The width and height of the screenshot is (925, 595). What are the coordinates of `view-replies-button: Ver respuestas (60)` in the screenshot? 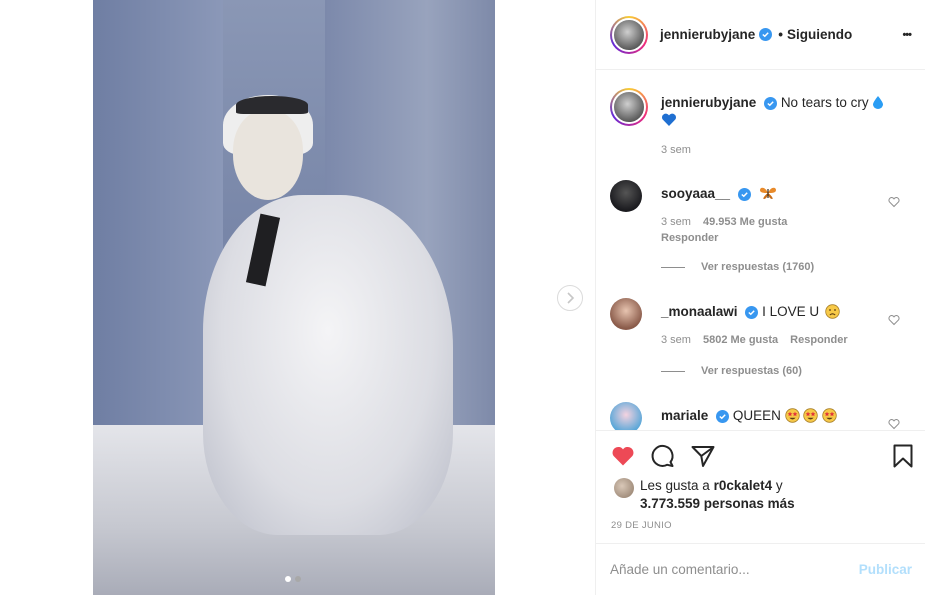 It's located at (731, 371).